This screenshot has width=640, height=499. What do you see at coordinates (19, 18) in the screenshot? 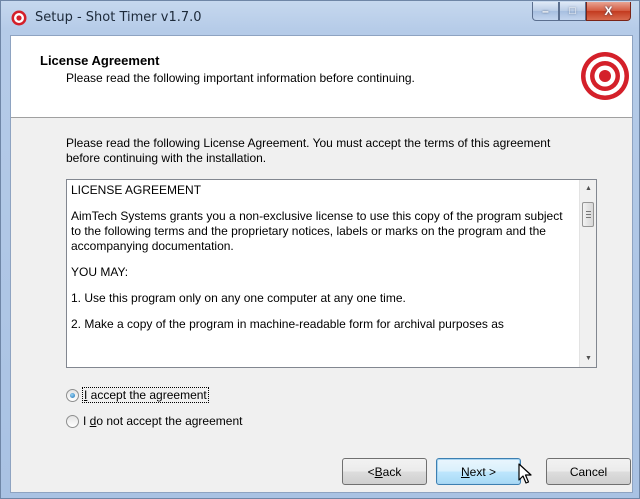
I see `target-icon` at bounding box center [19, 18].